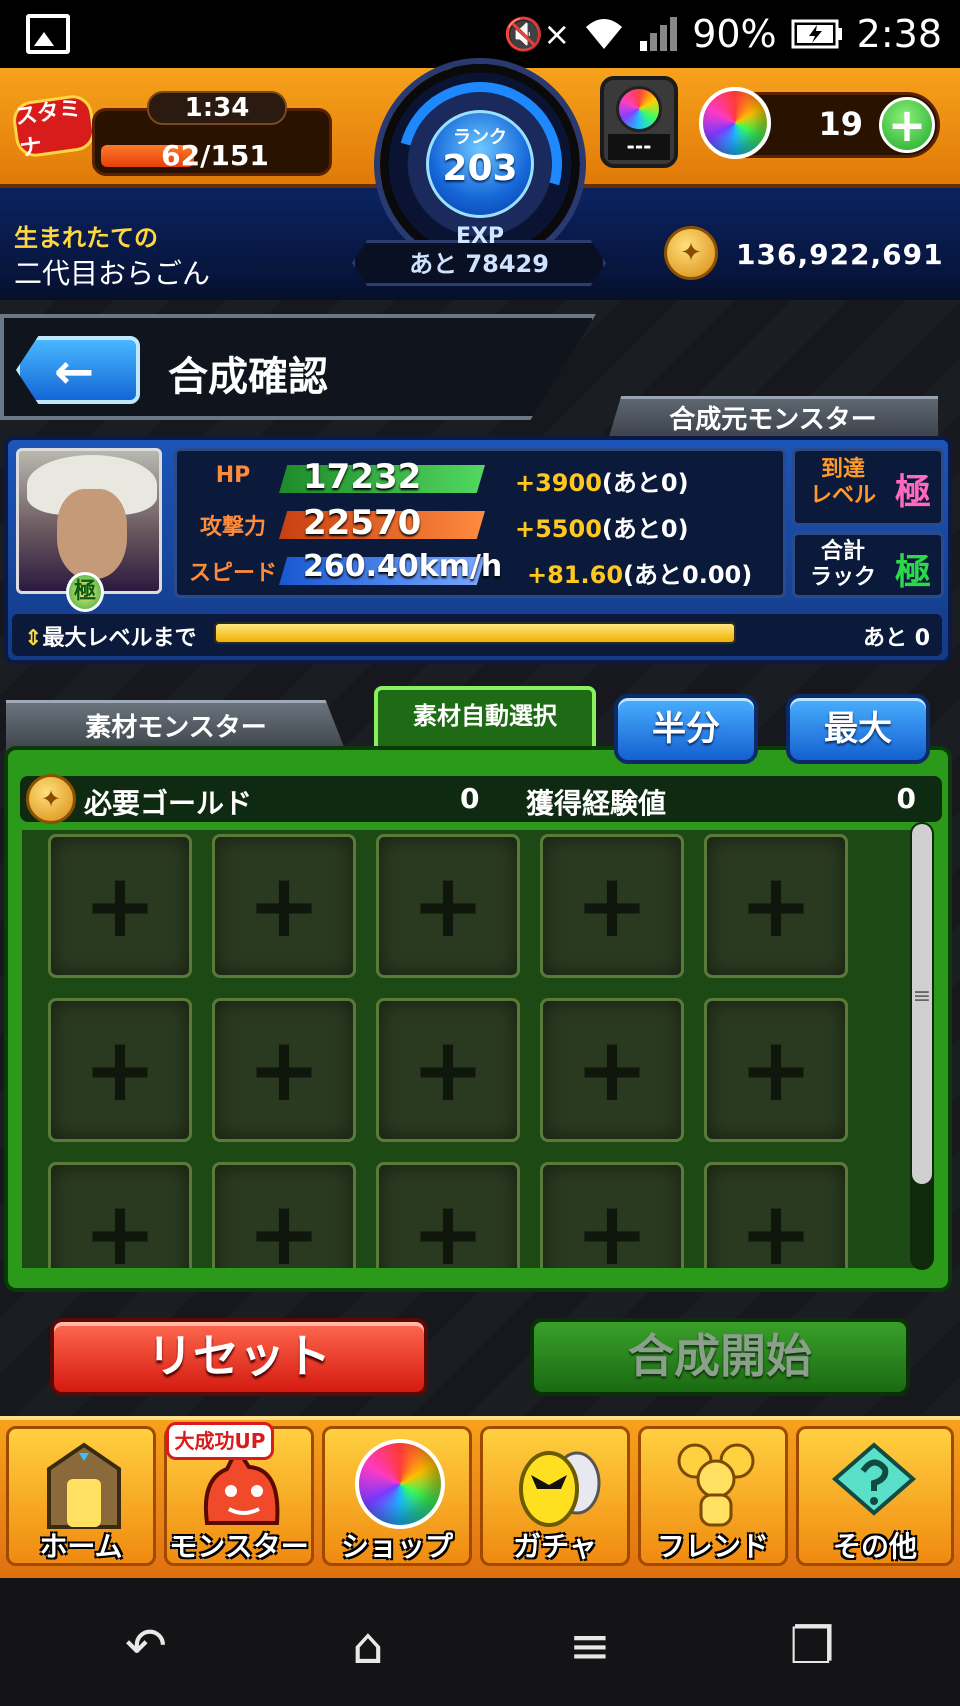 The height and width of the screenshot is (1706, 960). I want to click on nav-gacha: ガチャ, so click(555, 1496).